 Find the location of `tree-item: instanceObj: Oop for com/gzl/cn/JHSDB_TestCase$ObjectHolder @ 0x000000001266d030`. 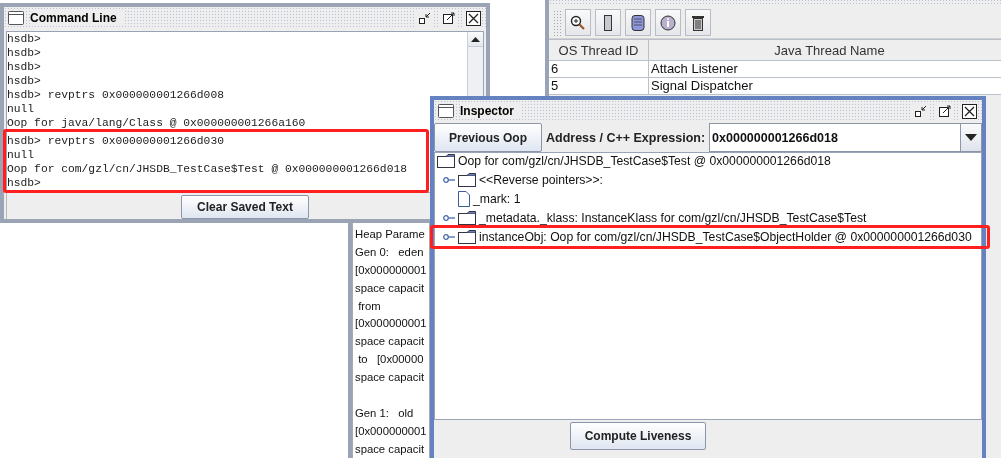

tree-item: instanceObj: Oop for com/gzl/cn/JHSDB_TestCase$ObjectHolder @ 0x000000001266d030 is located at coordinates (707, 237).